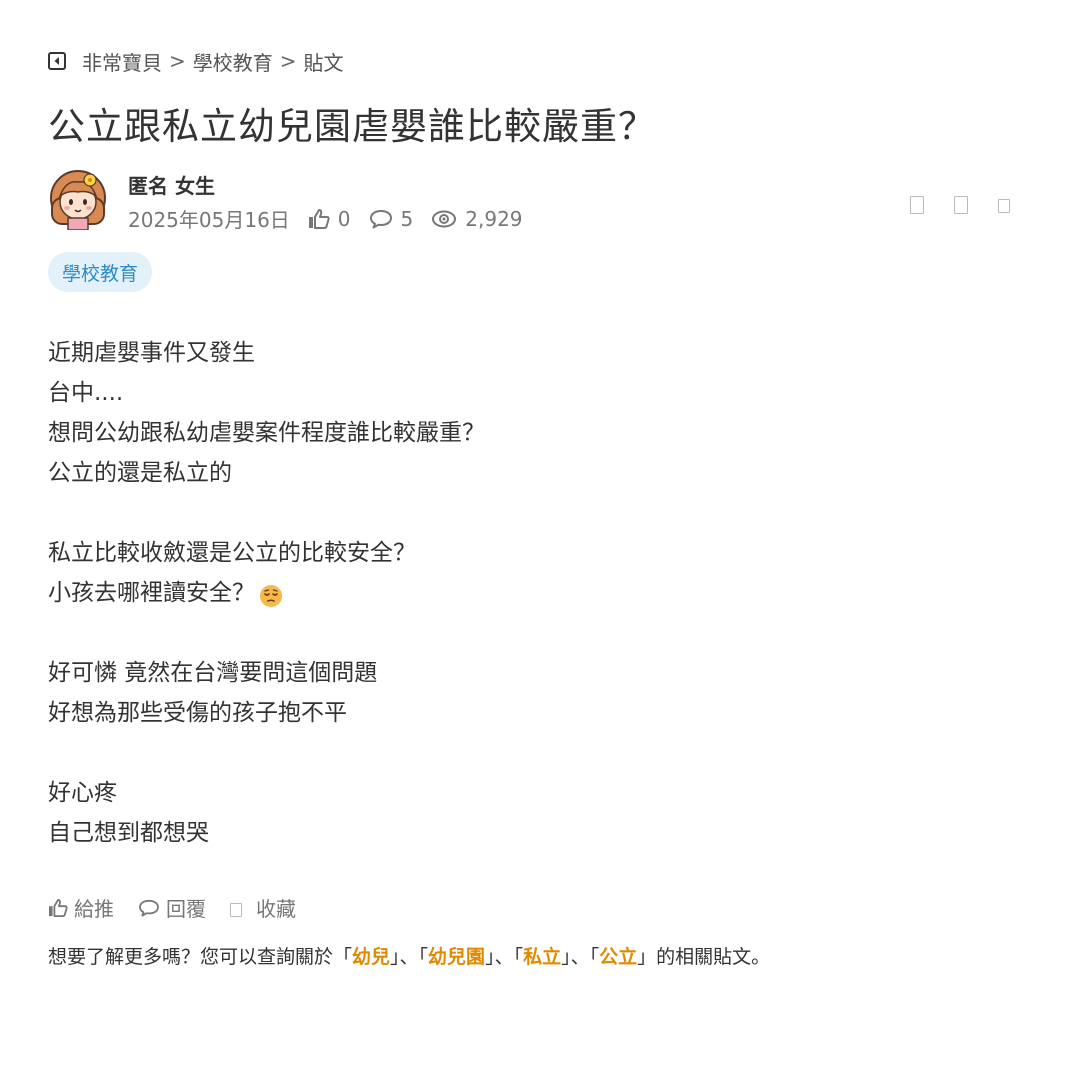 This screenshot has height=1080, width=1080. Describe the element at coordinates (213, 673) in the screenshot. I see `body-line: 好可憐 竟然在台灣要問這個問題` at that location.